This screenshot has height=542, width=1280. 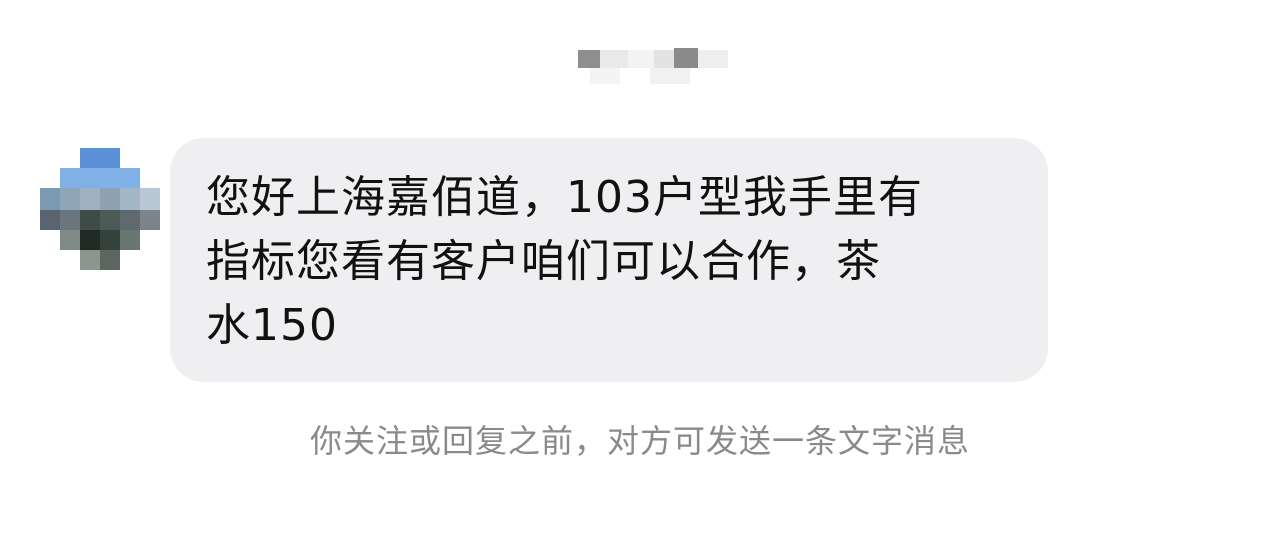 What do you see at coordinates (655, 67) in the screenshot?
I see `contact-name-pixelated` at bounding box center [655, 67].